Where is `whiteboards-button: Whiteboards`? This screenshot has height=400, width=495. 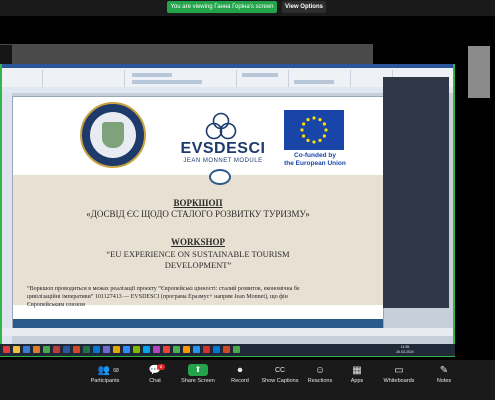
whiteboards-button: Whiteboards is located at coordinates (399, 381).